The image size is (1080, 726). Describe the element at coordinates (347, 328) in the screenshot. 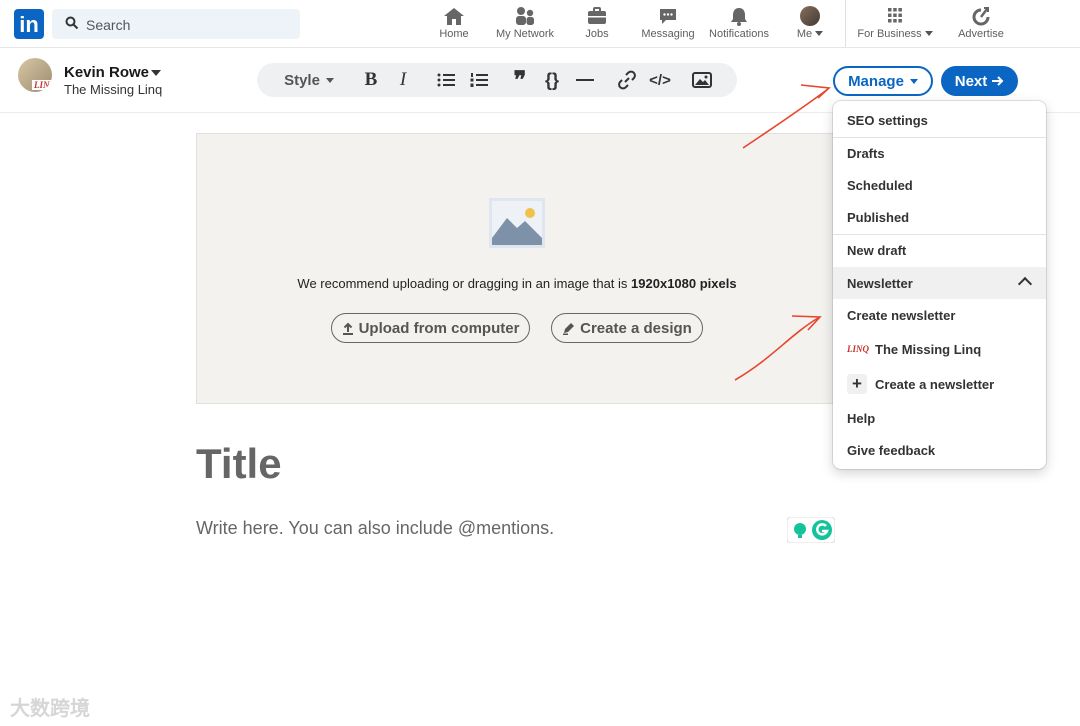

I see `upload-icon` at that location.